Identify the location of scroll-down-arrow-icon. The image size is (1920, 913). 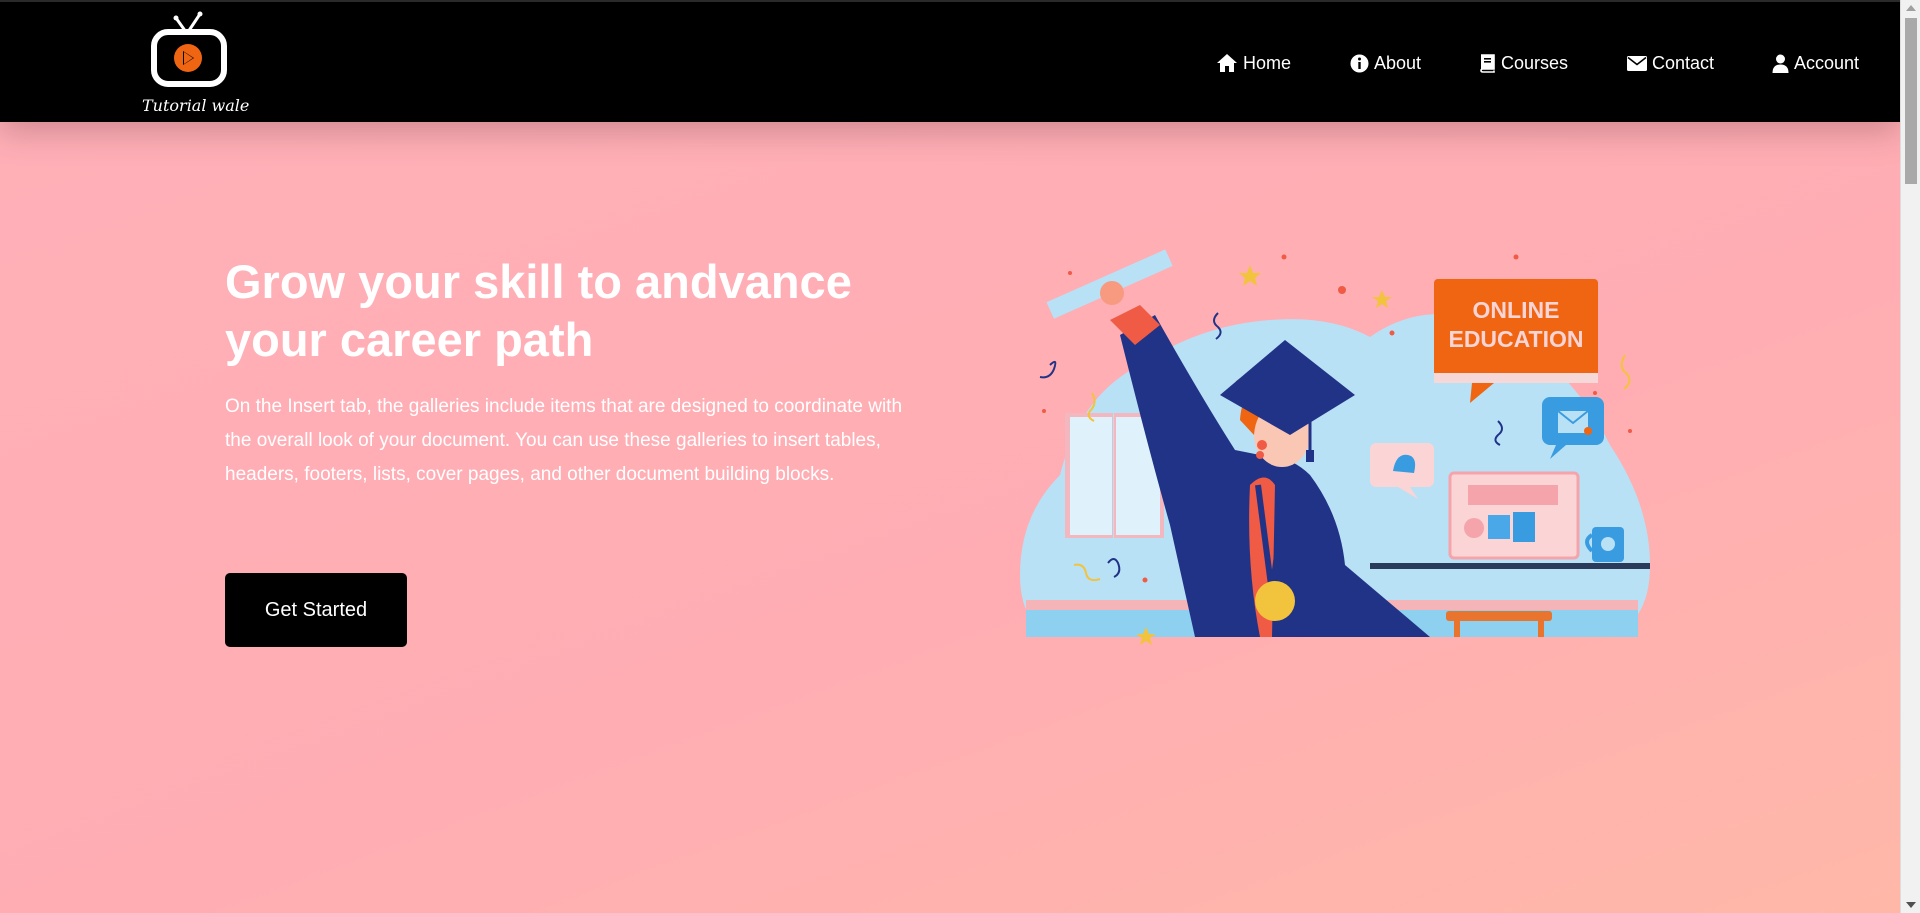
(1911, 905).